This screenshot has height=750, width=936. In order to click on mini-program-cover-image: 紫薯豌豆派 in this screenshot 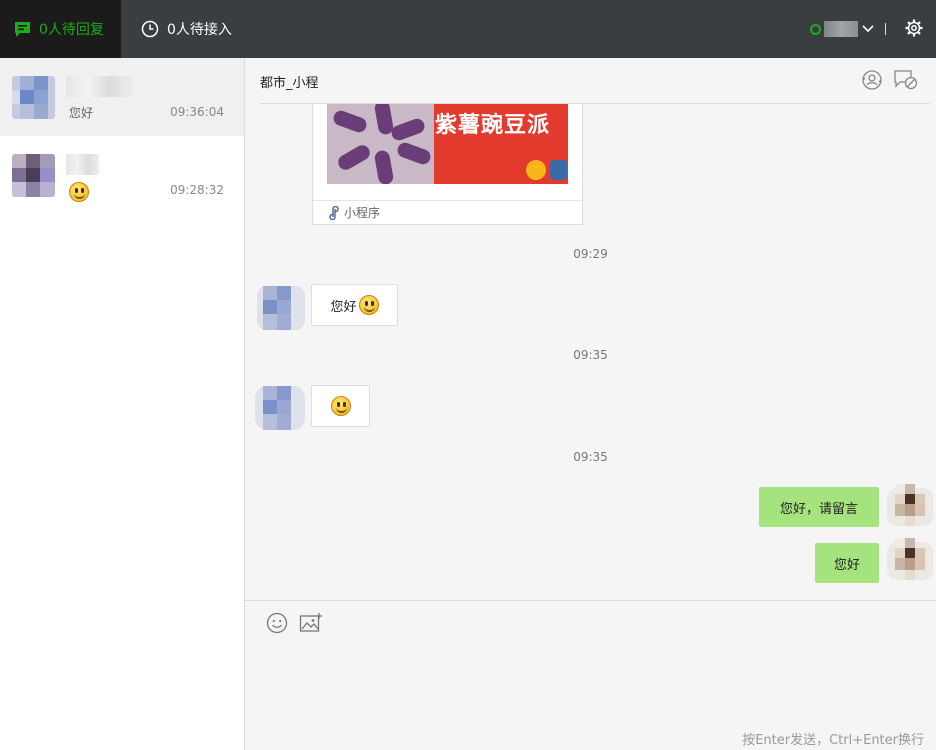, I will do `click(447, 144)`.